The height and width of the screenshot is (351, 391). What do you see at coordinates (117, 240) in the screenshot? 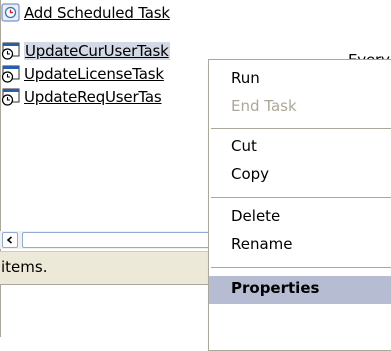
I see `scrollbar-thumb` at bounding box center [117, 240].